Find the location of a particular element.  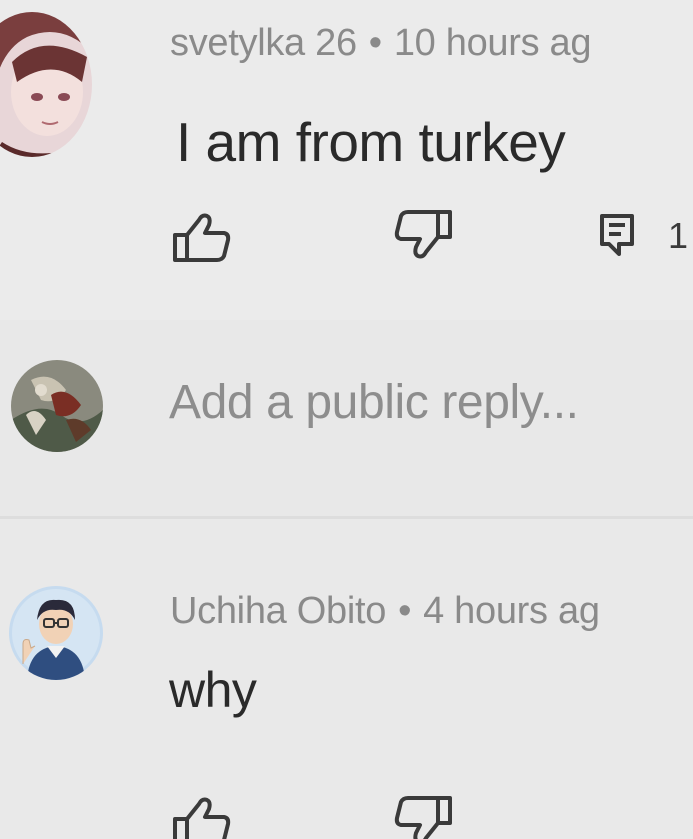

reply-meta: Uchiha Obito • 4 hours ag is located at coordinates (385, 611).